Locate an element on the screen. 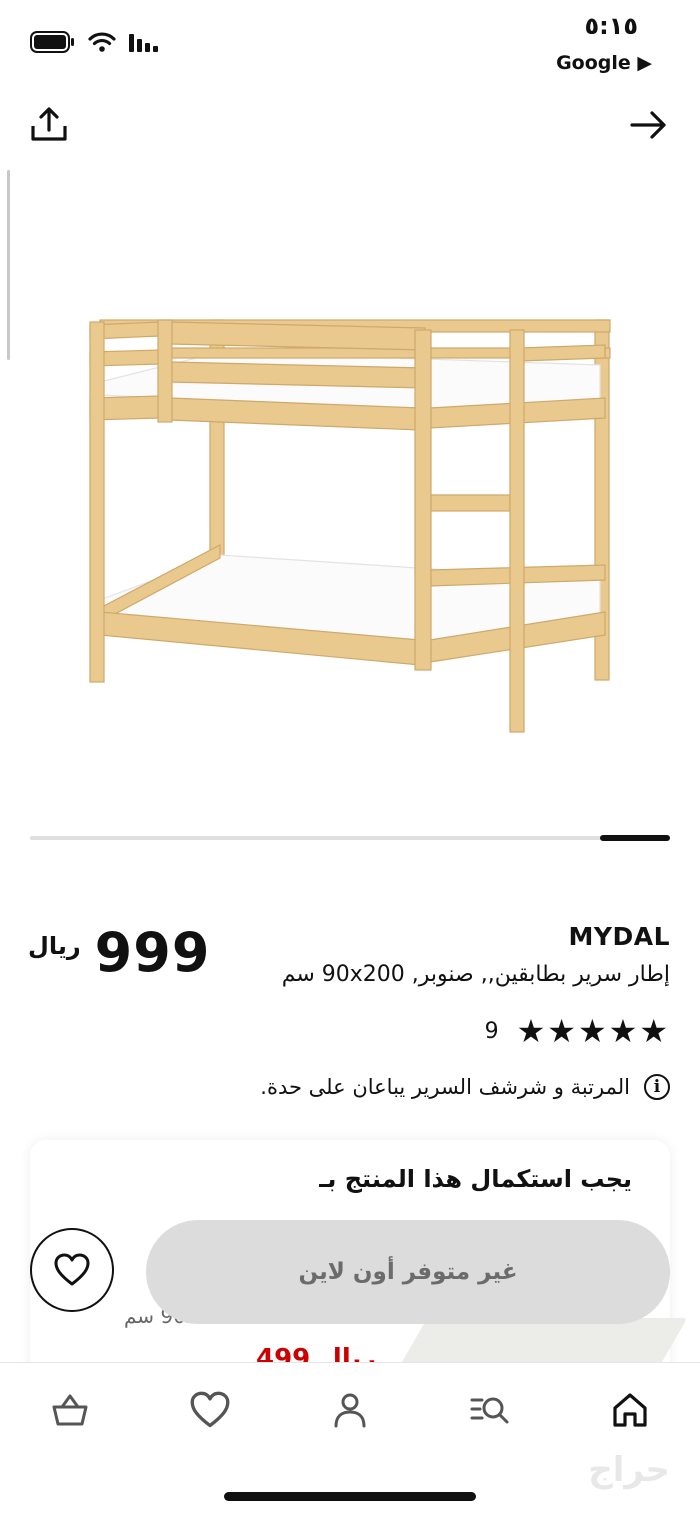 This screenshot has width=700, height=1517. scroll-indicator is located at coordinates (8, 265).